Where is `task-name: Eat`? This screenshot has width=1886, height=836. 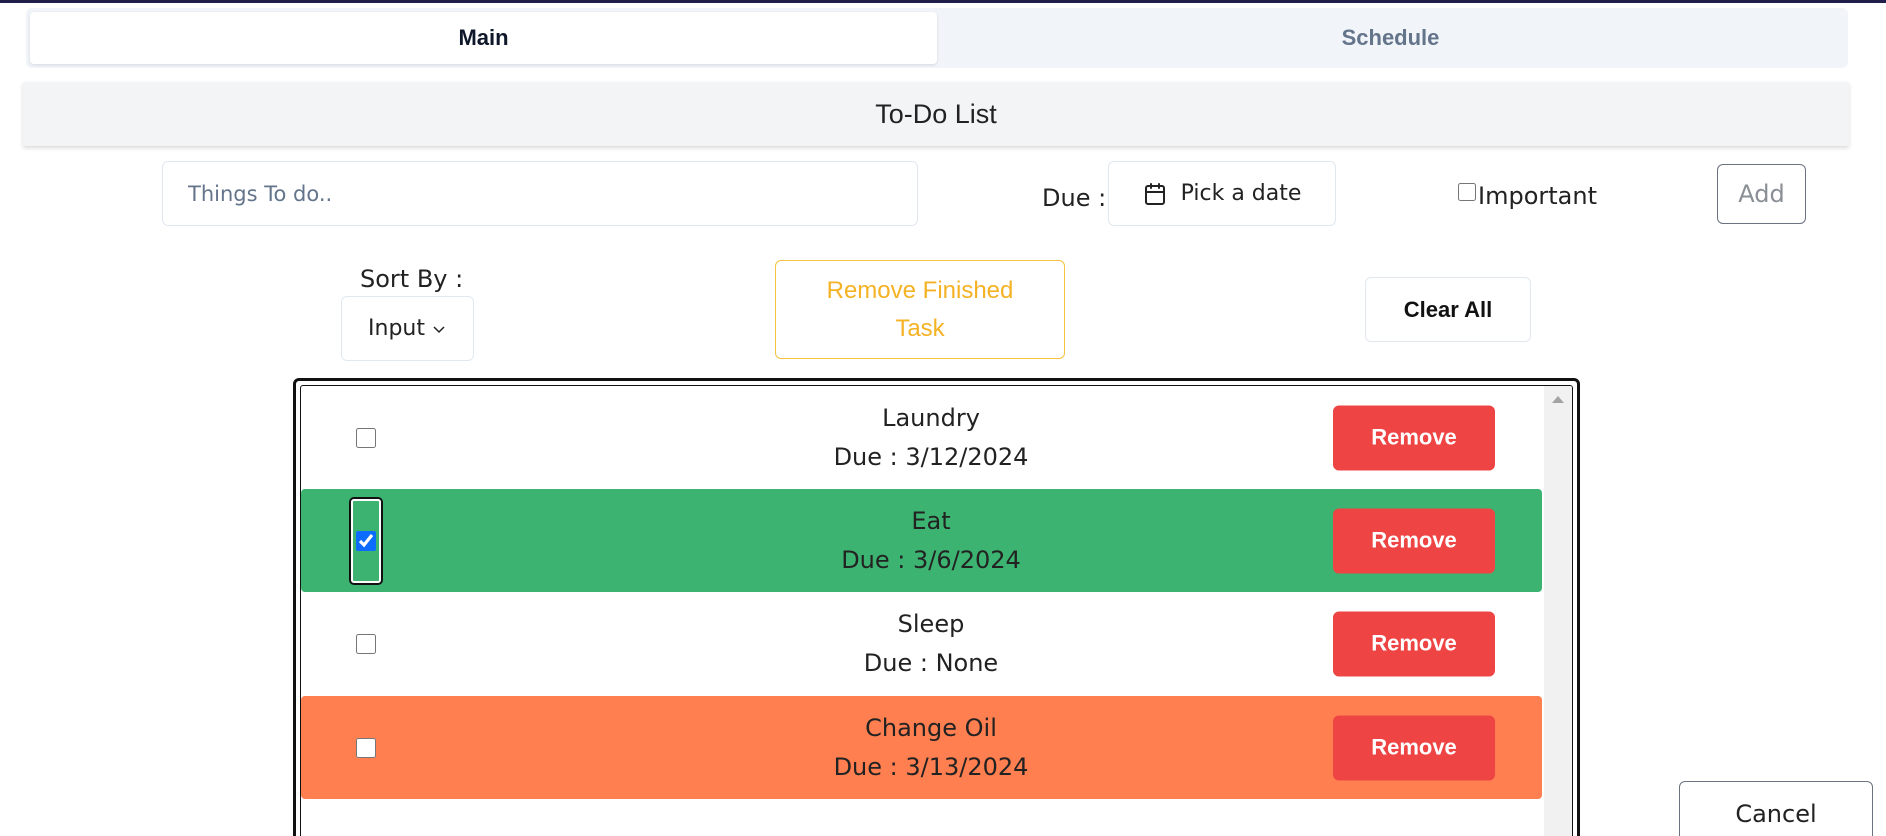
task-name: Eat is located at coordinates (931, 520).